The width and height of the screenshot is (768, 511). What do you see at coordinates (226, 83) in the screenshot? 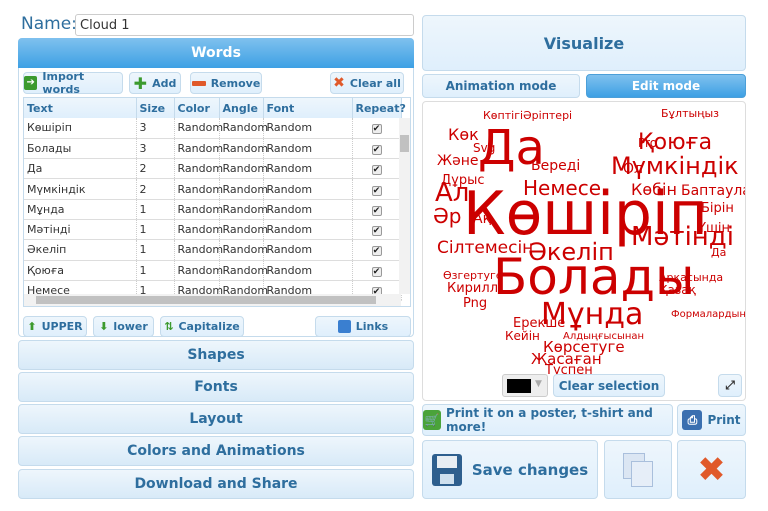
I see `remove-button: Remove` at bounding box center [226, 83].